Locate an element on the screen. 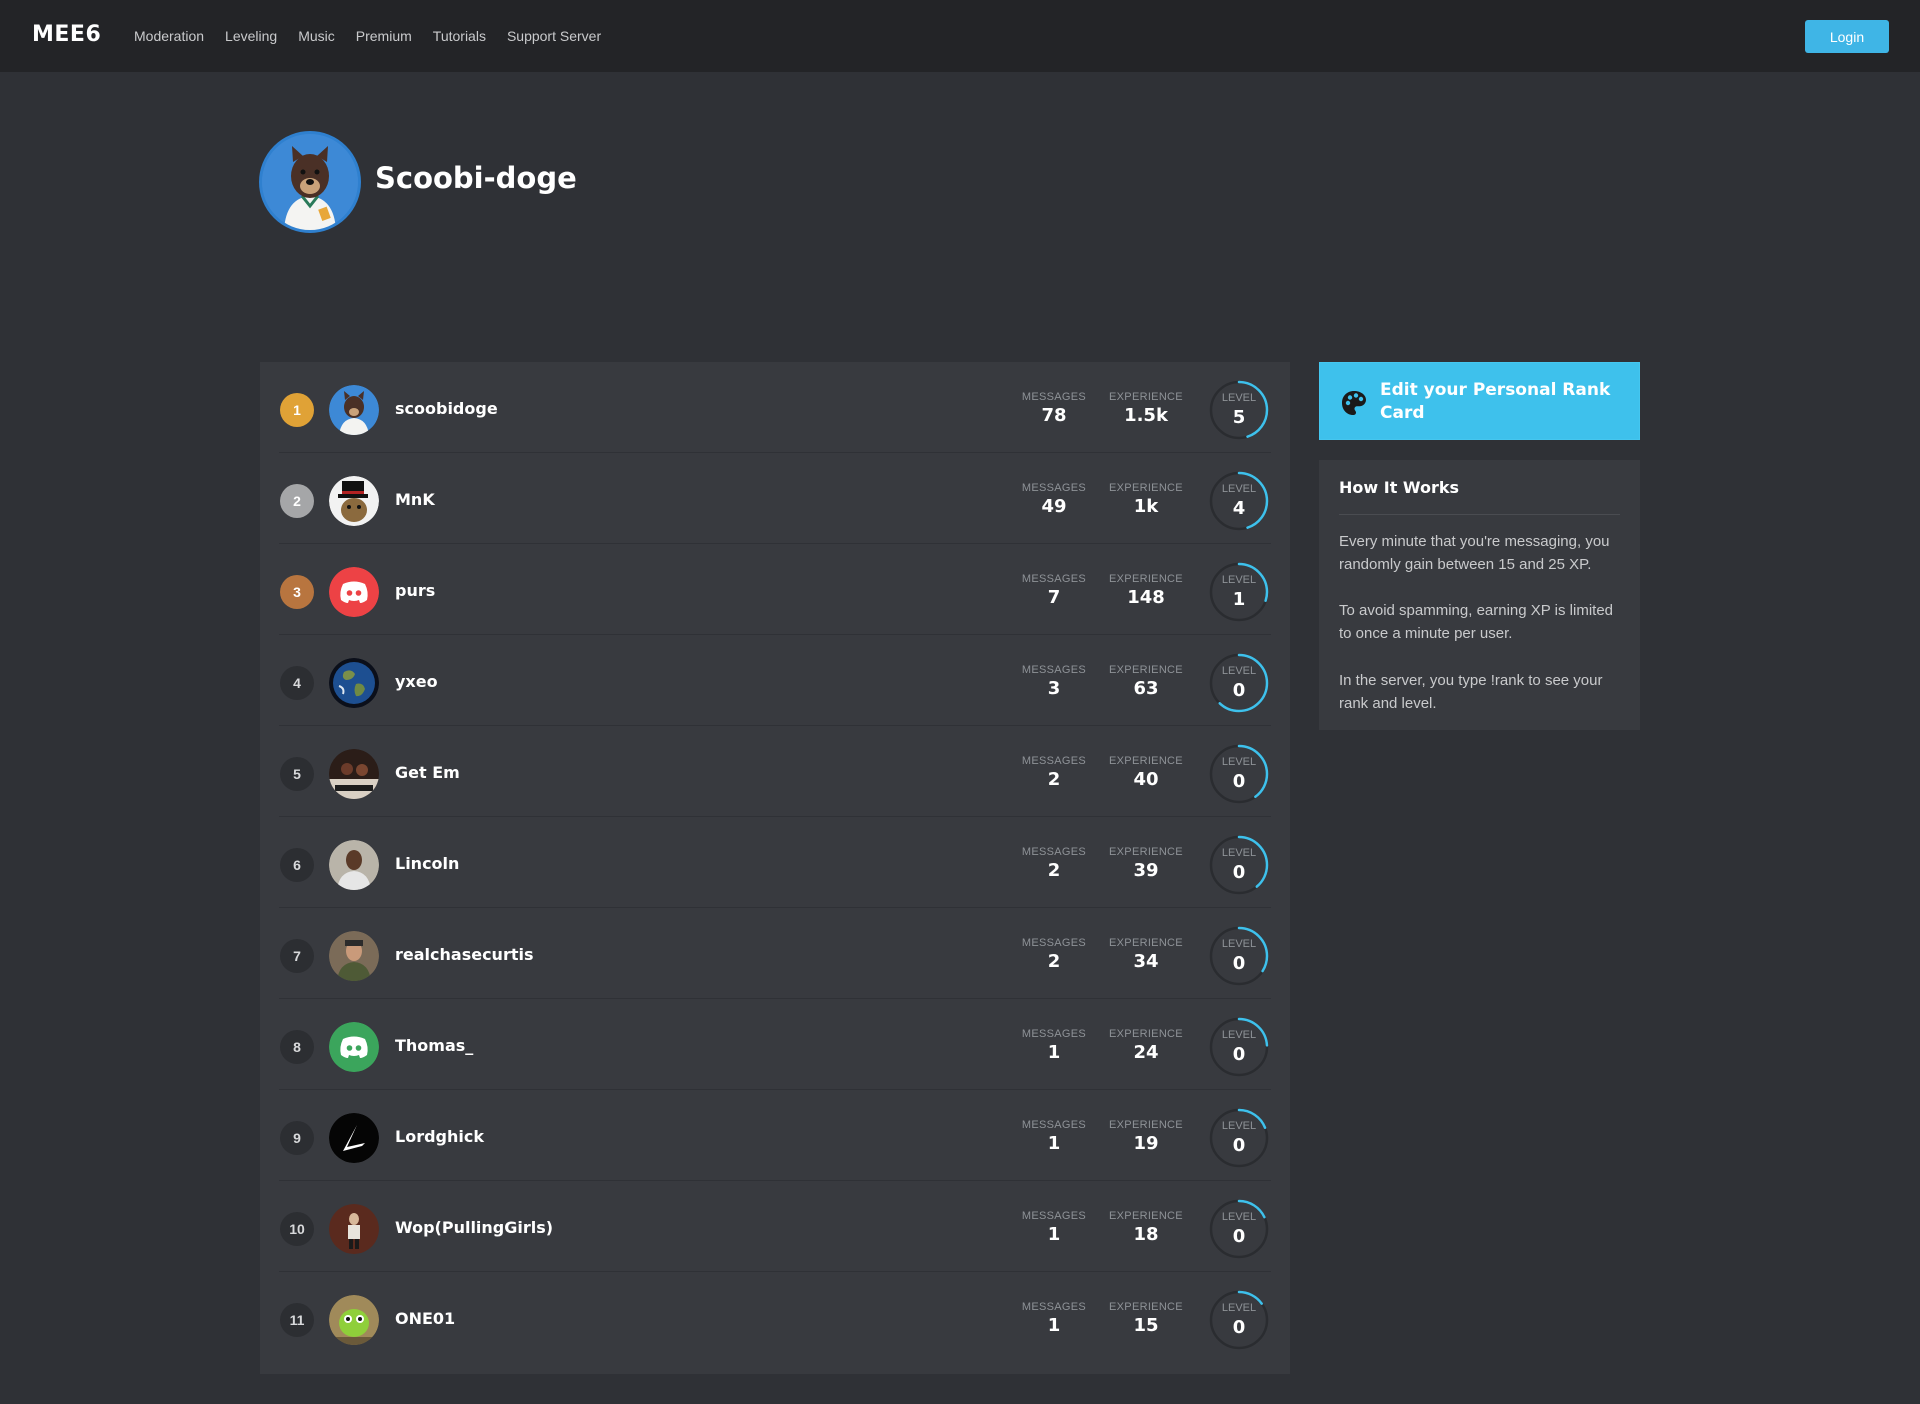  rank-badge: 8 is located at coordinates (297, 1047).